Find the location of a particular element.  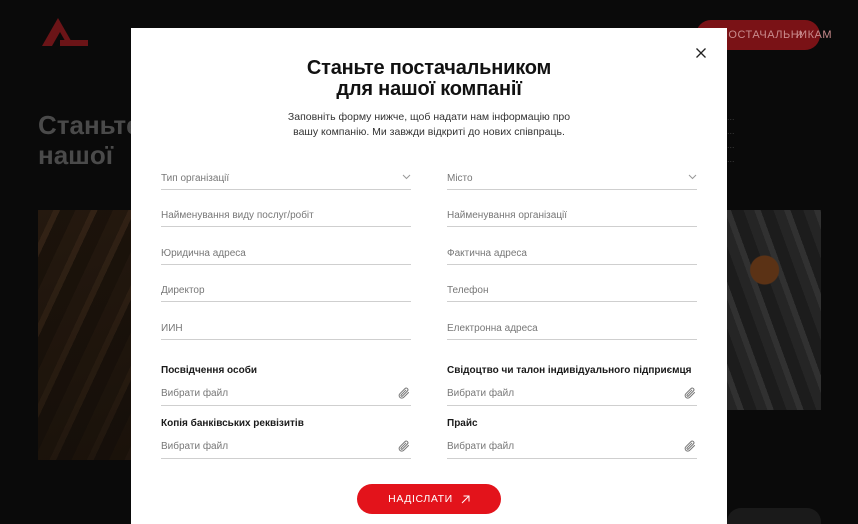

legal-address-placeholder: Юридична адреса is located at coordinates (203, 253).